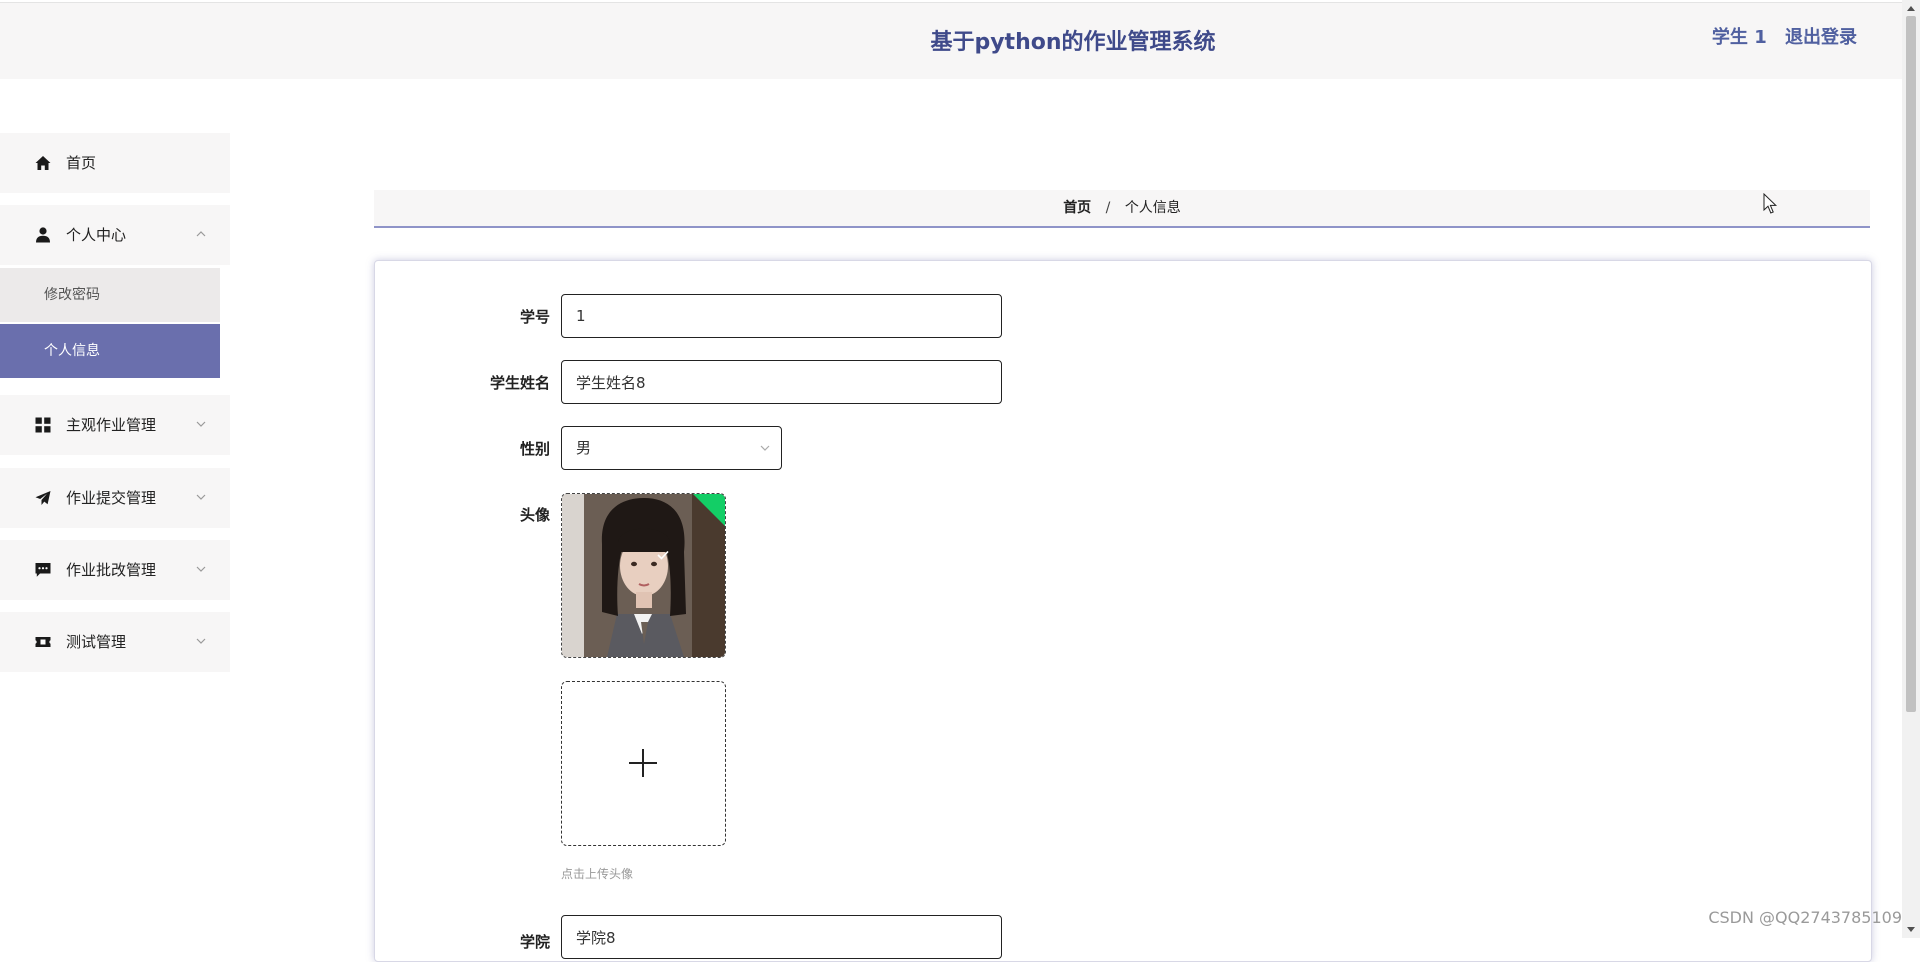 The height and width of the screenshot is (962, 1920). Describe the element at coordinates (663, 555) in the screenshot. I see `check-icon` at that location.